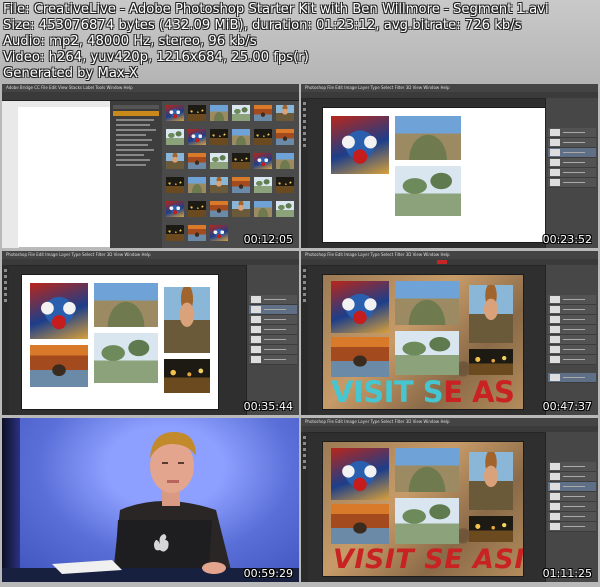 The image size is (600, 587). Describe the element at coordinates (230, 174) in the screenshot. I see `bridge-content-grid` at that location.